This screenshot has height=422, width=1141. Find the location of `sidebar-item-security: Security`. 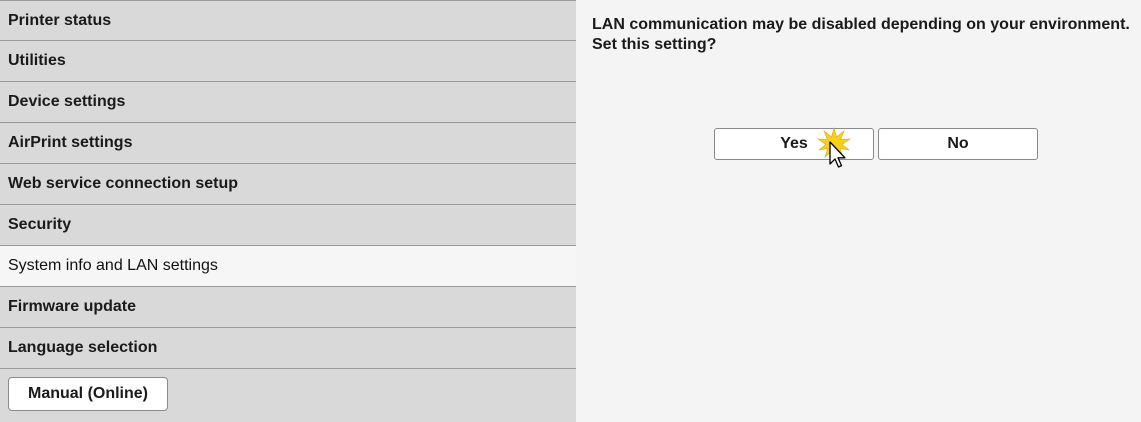

sidebar-item-security: Security is located at coordinates (288, 225).